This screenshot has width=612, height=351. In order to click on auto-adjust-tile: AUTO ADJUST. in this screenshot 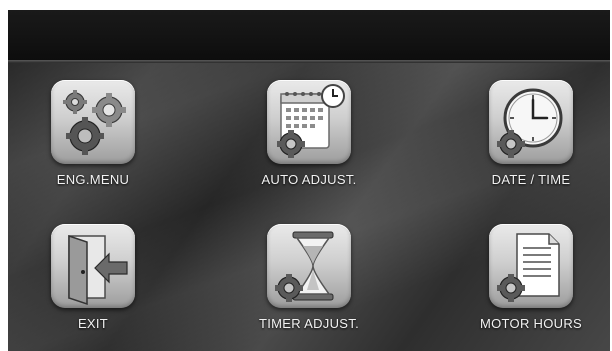, I will do `click(309, 145)`.